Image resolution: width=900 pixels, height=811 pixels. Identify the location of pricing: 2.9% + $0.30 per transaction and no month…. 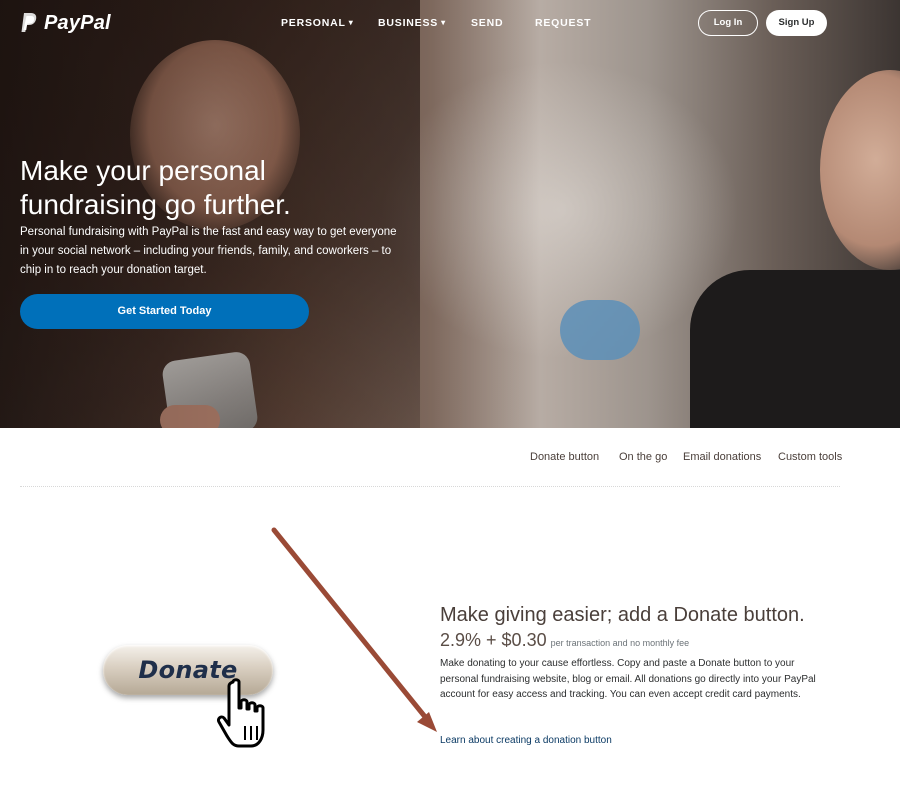
(564, 640).